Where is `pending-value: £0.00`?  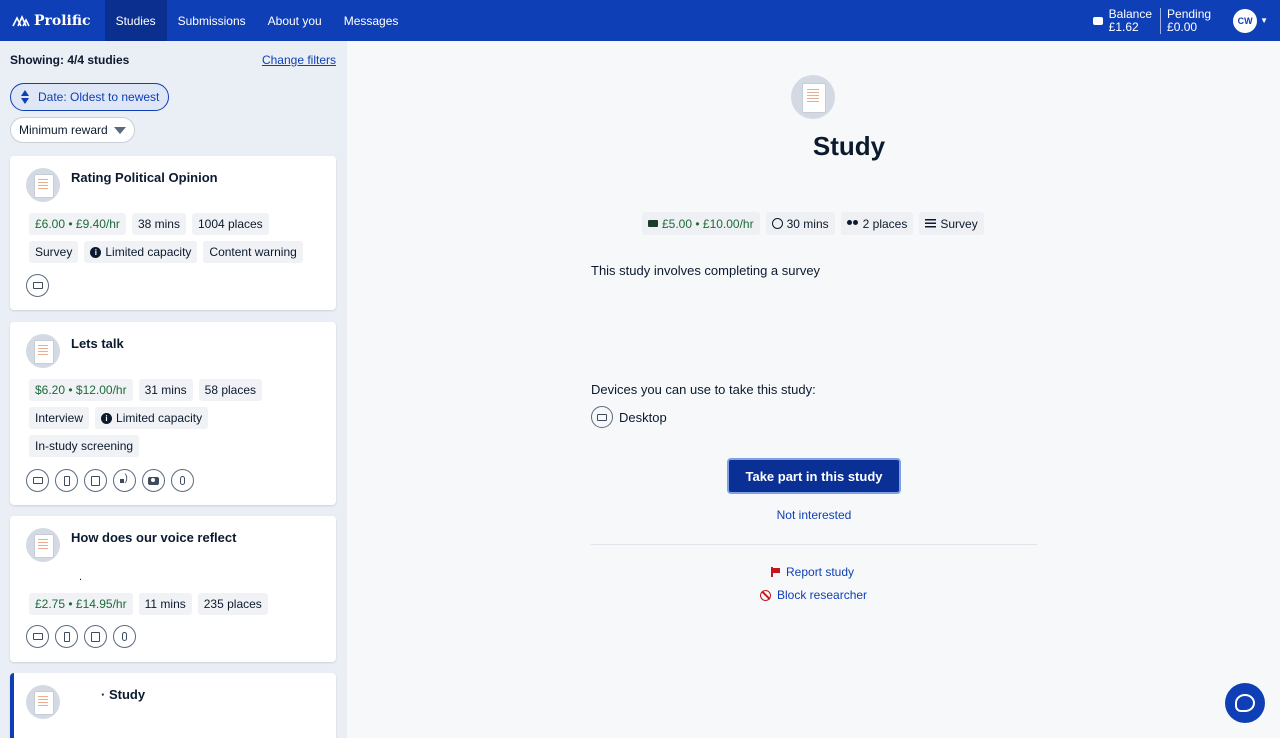
pending-value: £0.00 is located at coordinates (1182, 26).